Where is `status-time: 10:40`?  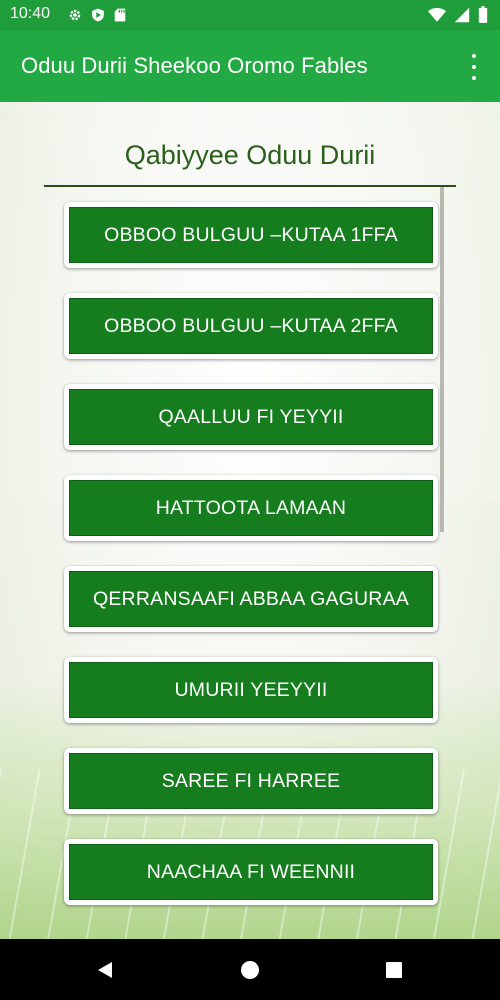 status-time: 10:40 is located at coordinates (30, 13).